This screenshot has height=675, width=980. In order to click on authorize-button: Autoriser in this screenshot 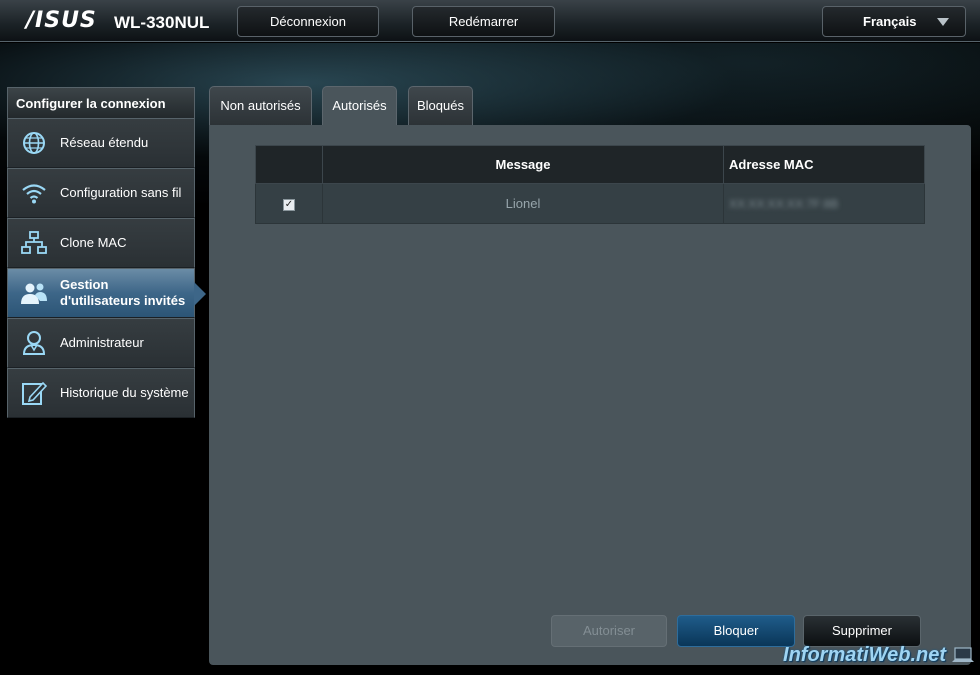, I will do `click(609, 631)`.